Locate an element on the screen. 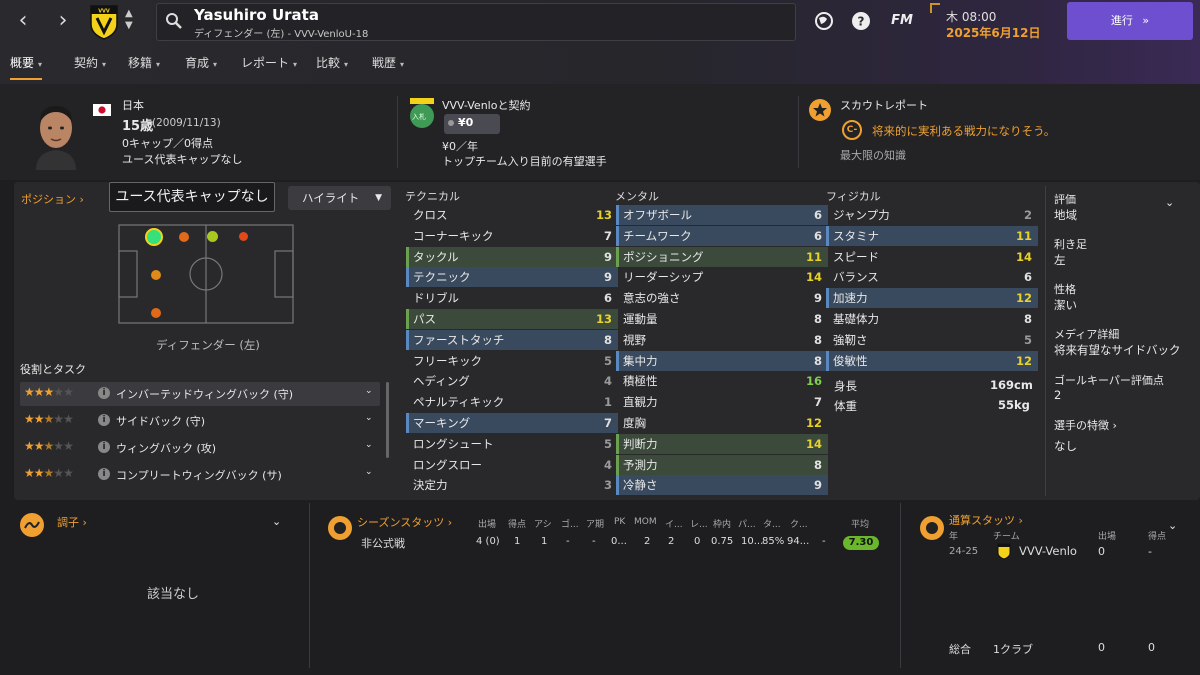 This screenshot has width=1200, height=675. attribute-row: 意志の強さ 9 is located at coordinates (722, 298).